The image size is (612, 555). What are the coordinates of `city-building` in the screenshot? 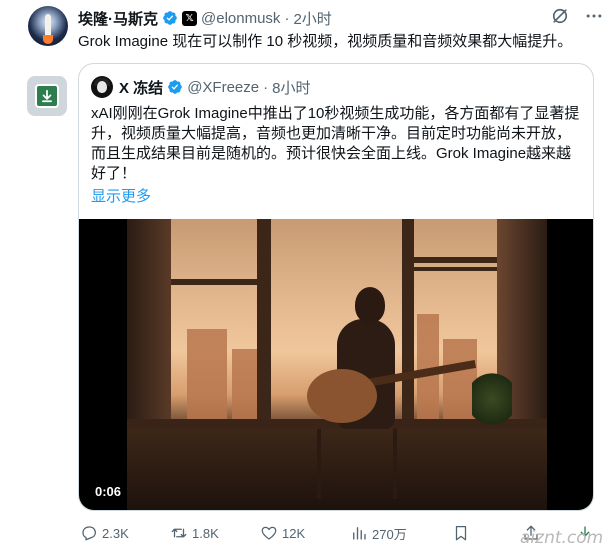 It's located at (207, 374).